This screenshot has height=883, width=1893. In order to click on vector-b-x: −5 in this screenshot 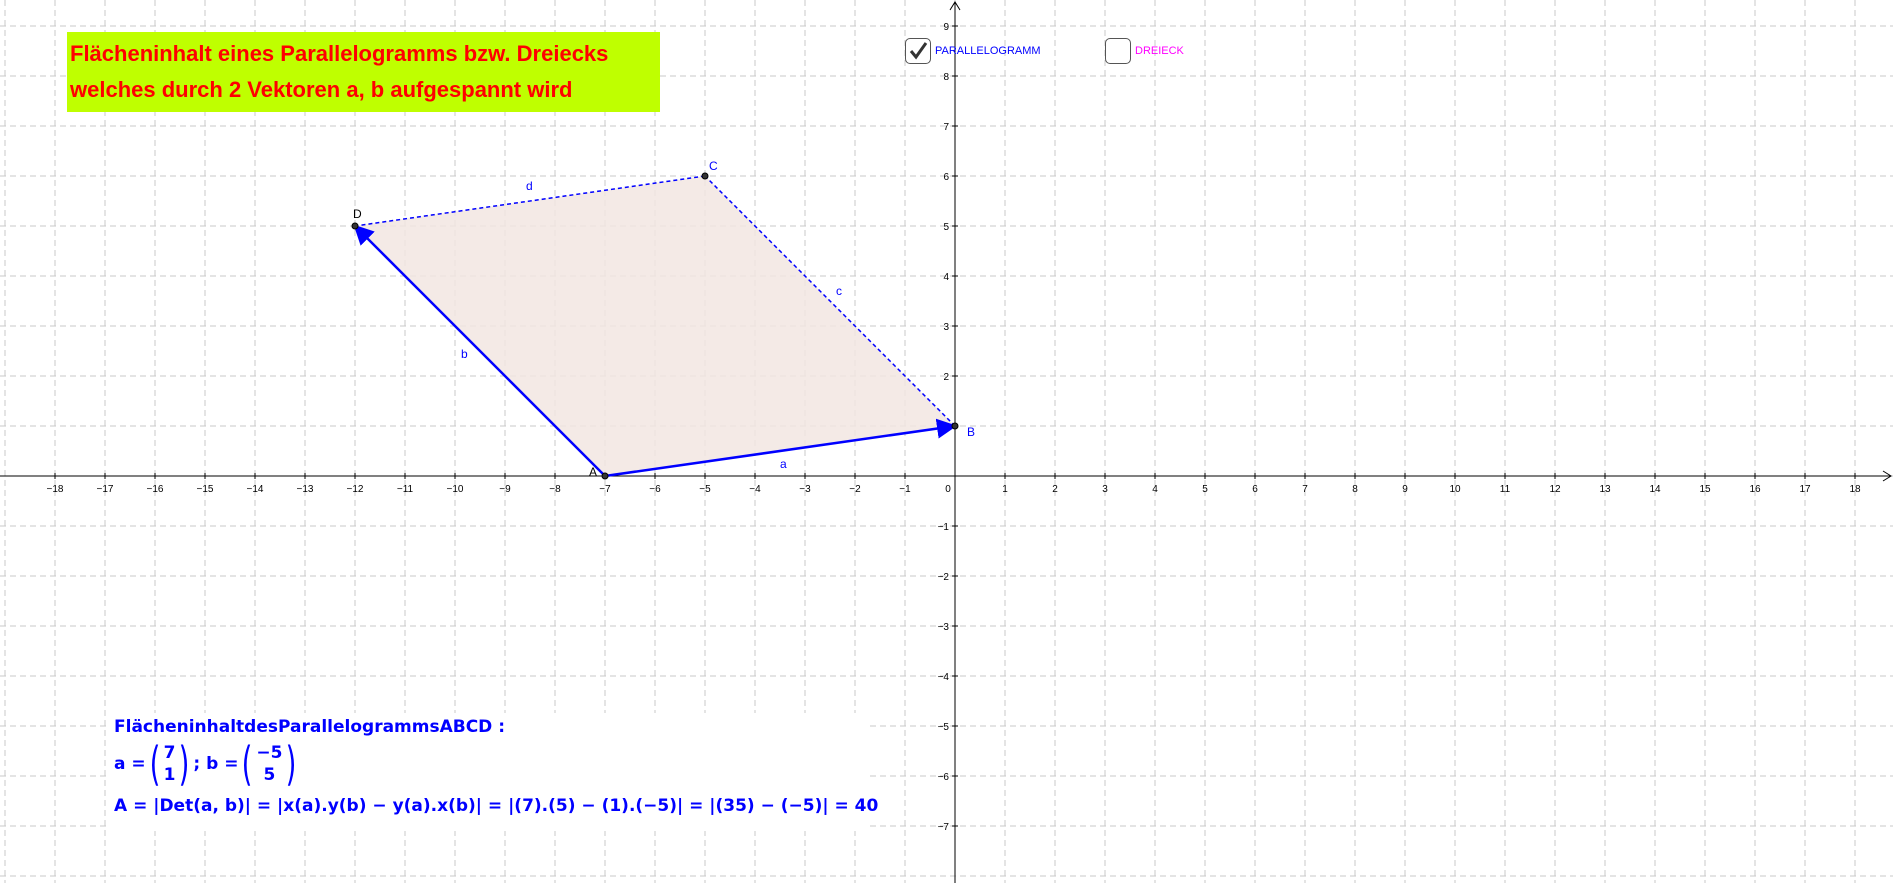, I will do `click(269, 753)`.